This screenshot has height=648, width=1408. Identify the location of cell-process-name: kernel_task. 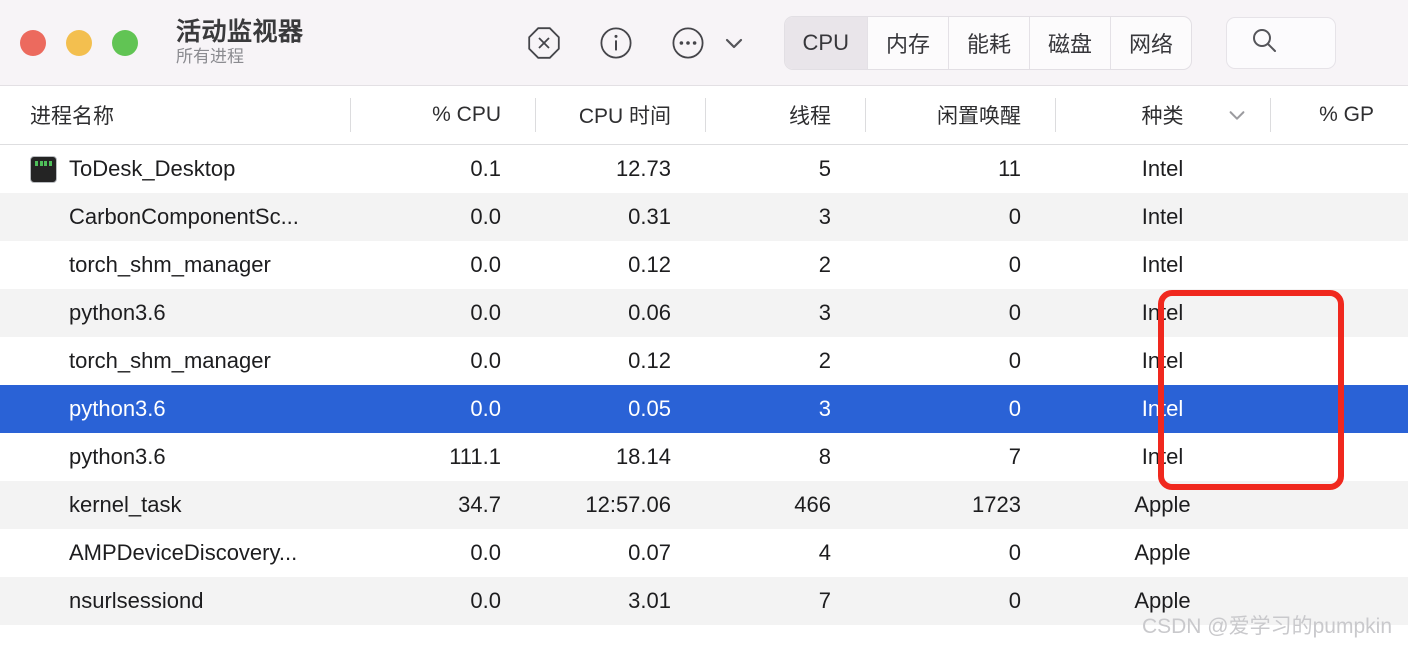
(175, 505).